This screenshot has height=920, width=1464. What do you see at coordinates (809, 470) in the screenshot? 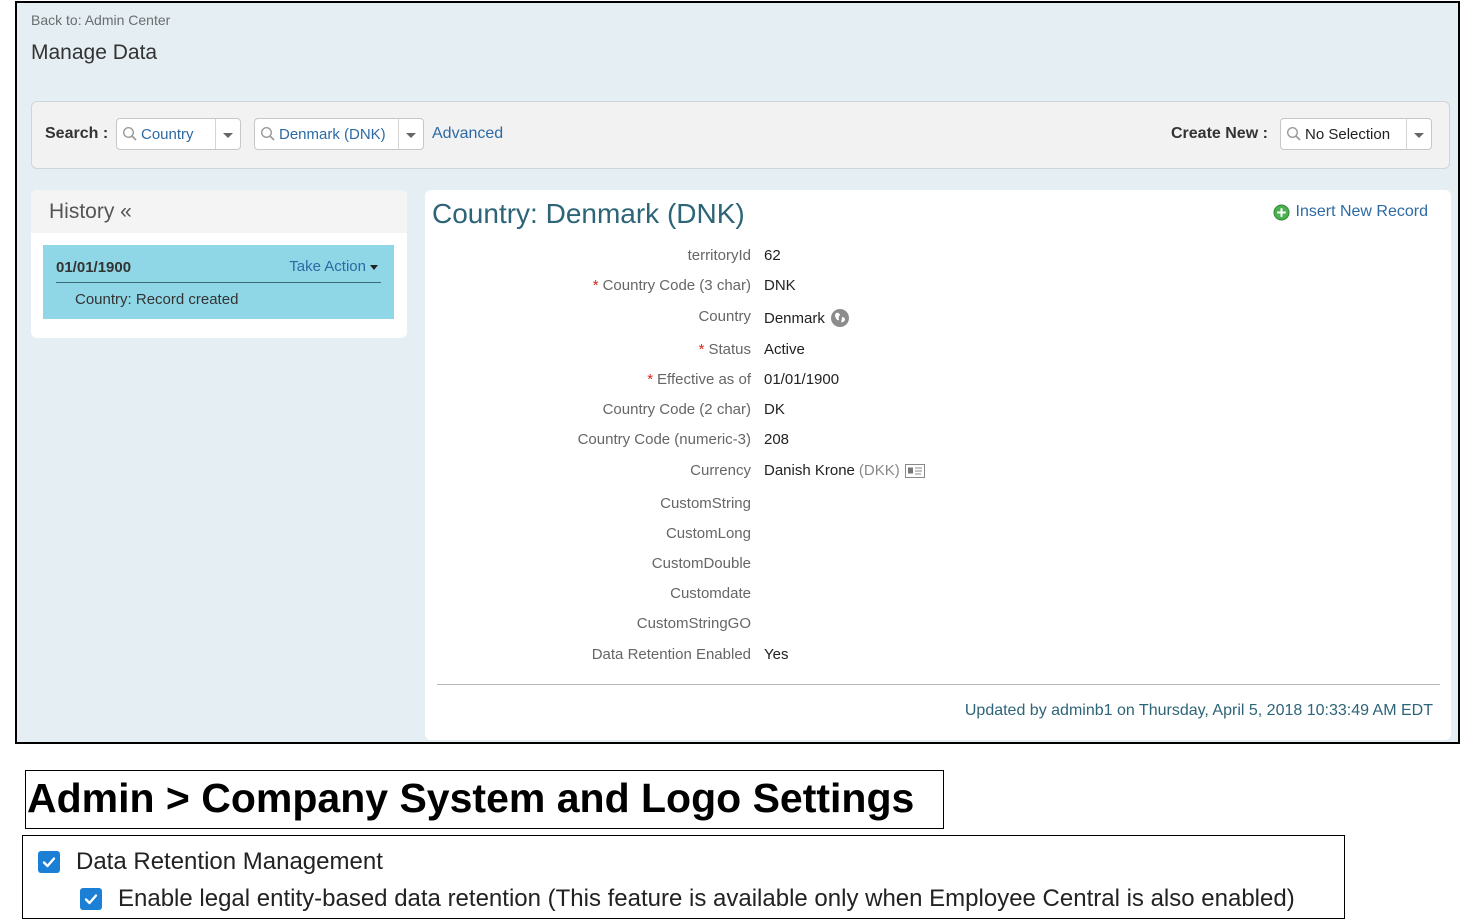
I see `currency-value: Danish Krone` at bounding box center [809, 470].